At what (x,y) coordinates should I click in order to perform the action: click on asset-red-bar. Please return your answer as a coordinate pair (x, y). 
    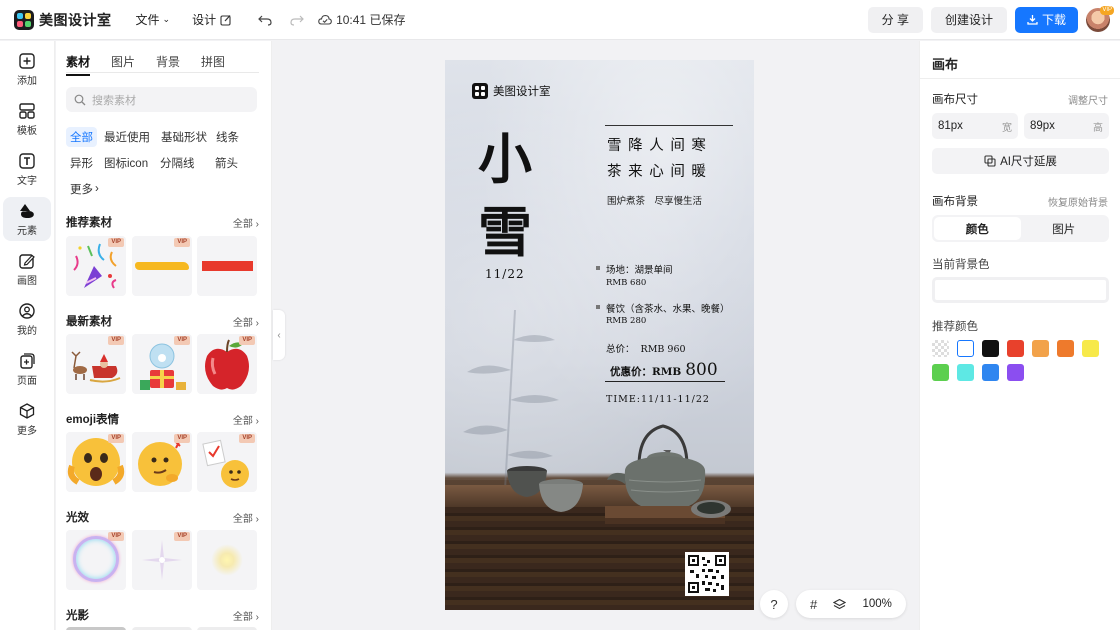
    Looking at the image, I should click on (227, 266).